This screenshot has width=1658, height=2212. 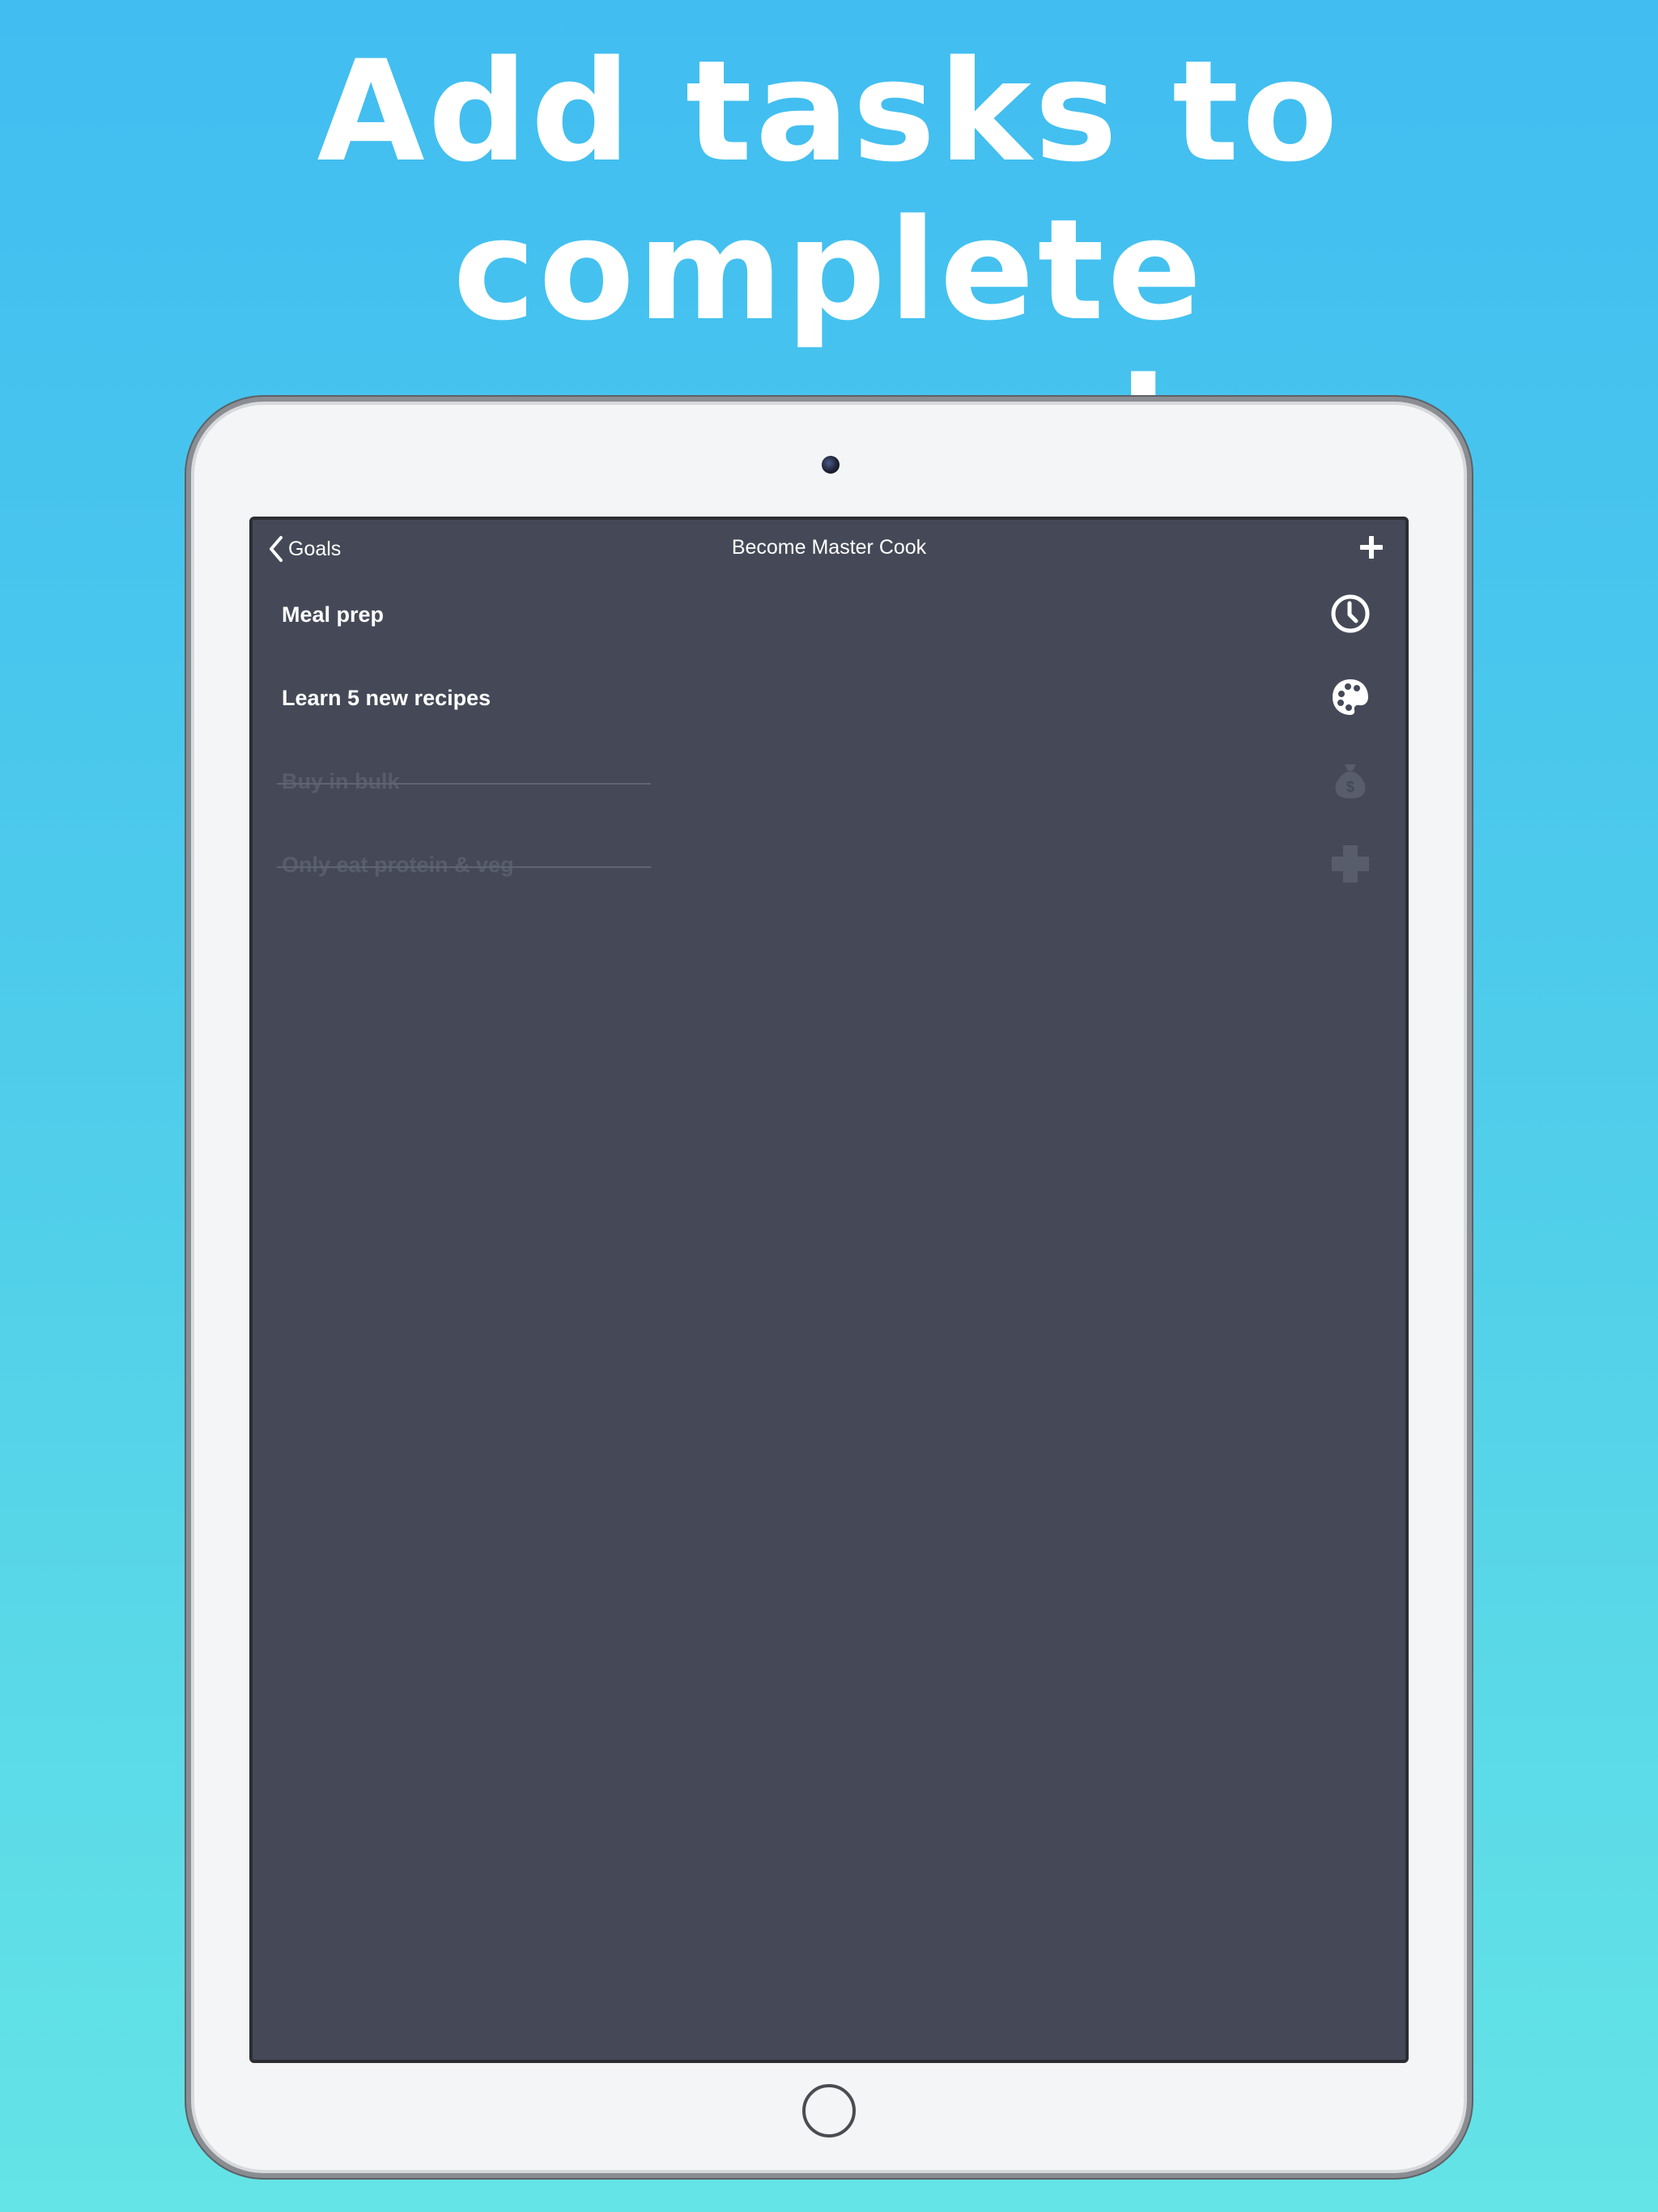 What do you see at coordinates (829, 2111) in the screenshot?
I see `home-button` at bounding box center [829, 2111].